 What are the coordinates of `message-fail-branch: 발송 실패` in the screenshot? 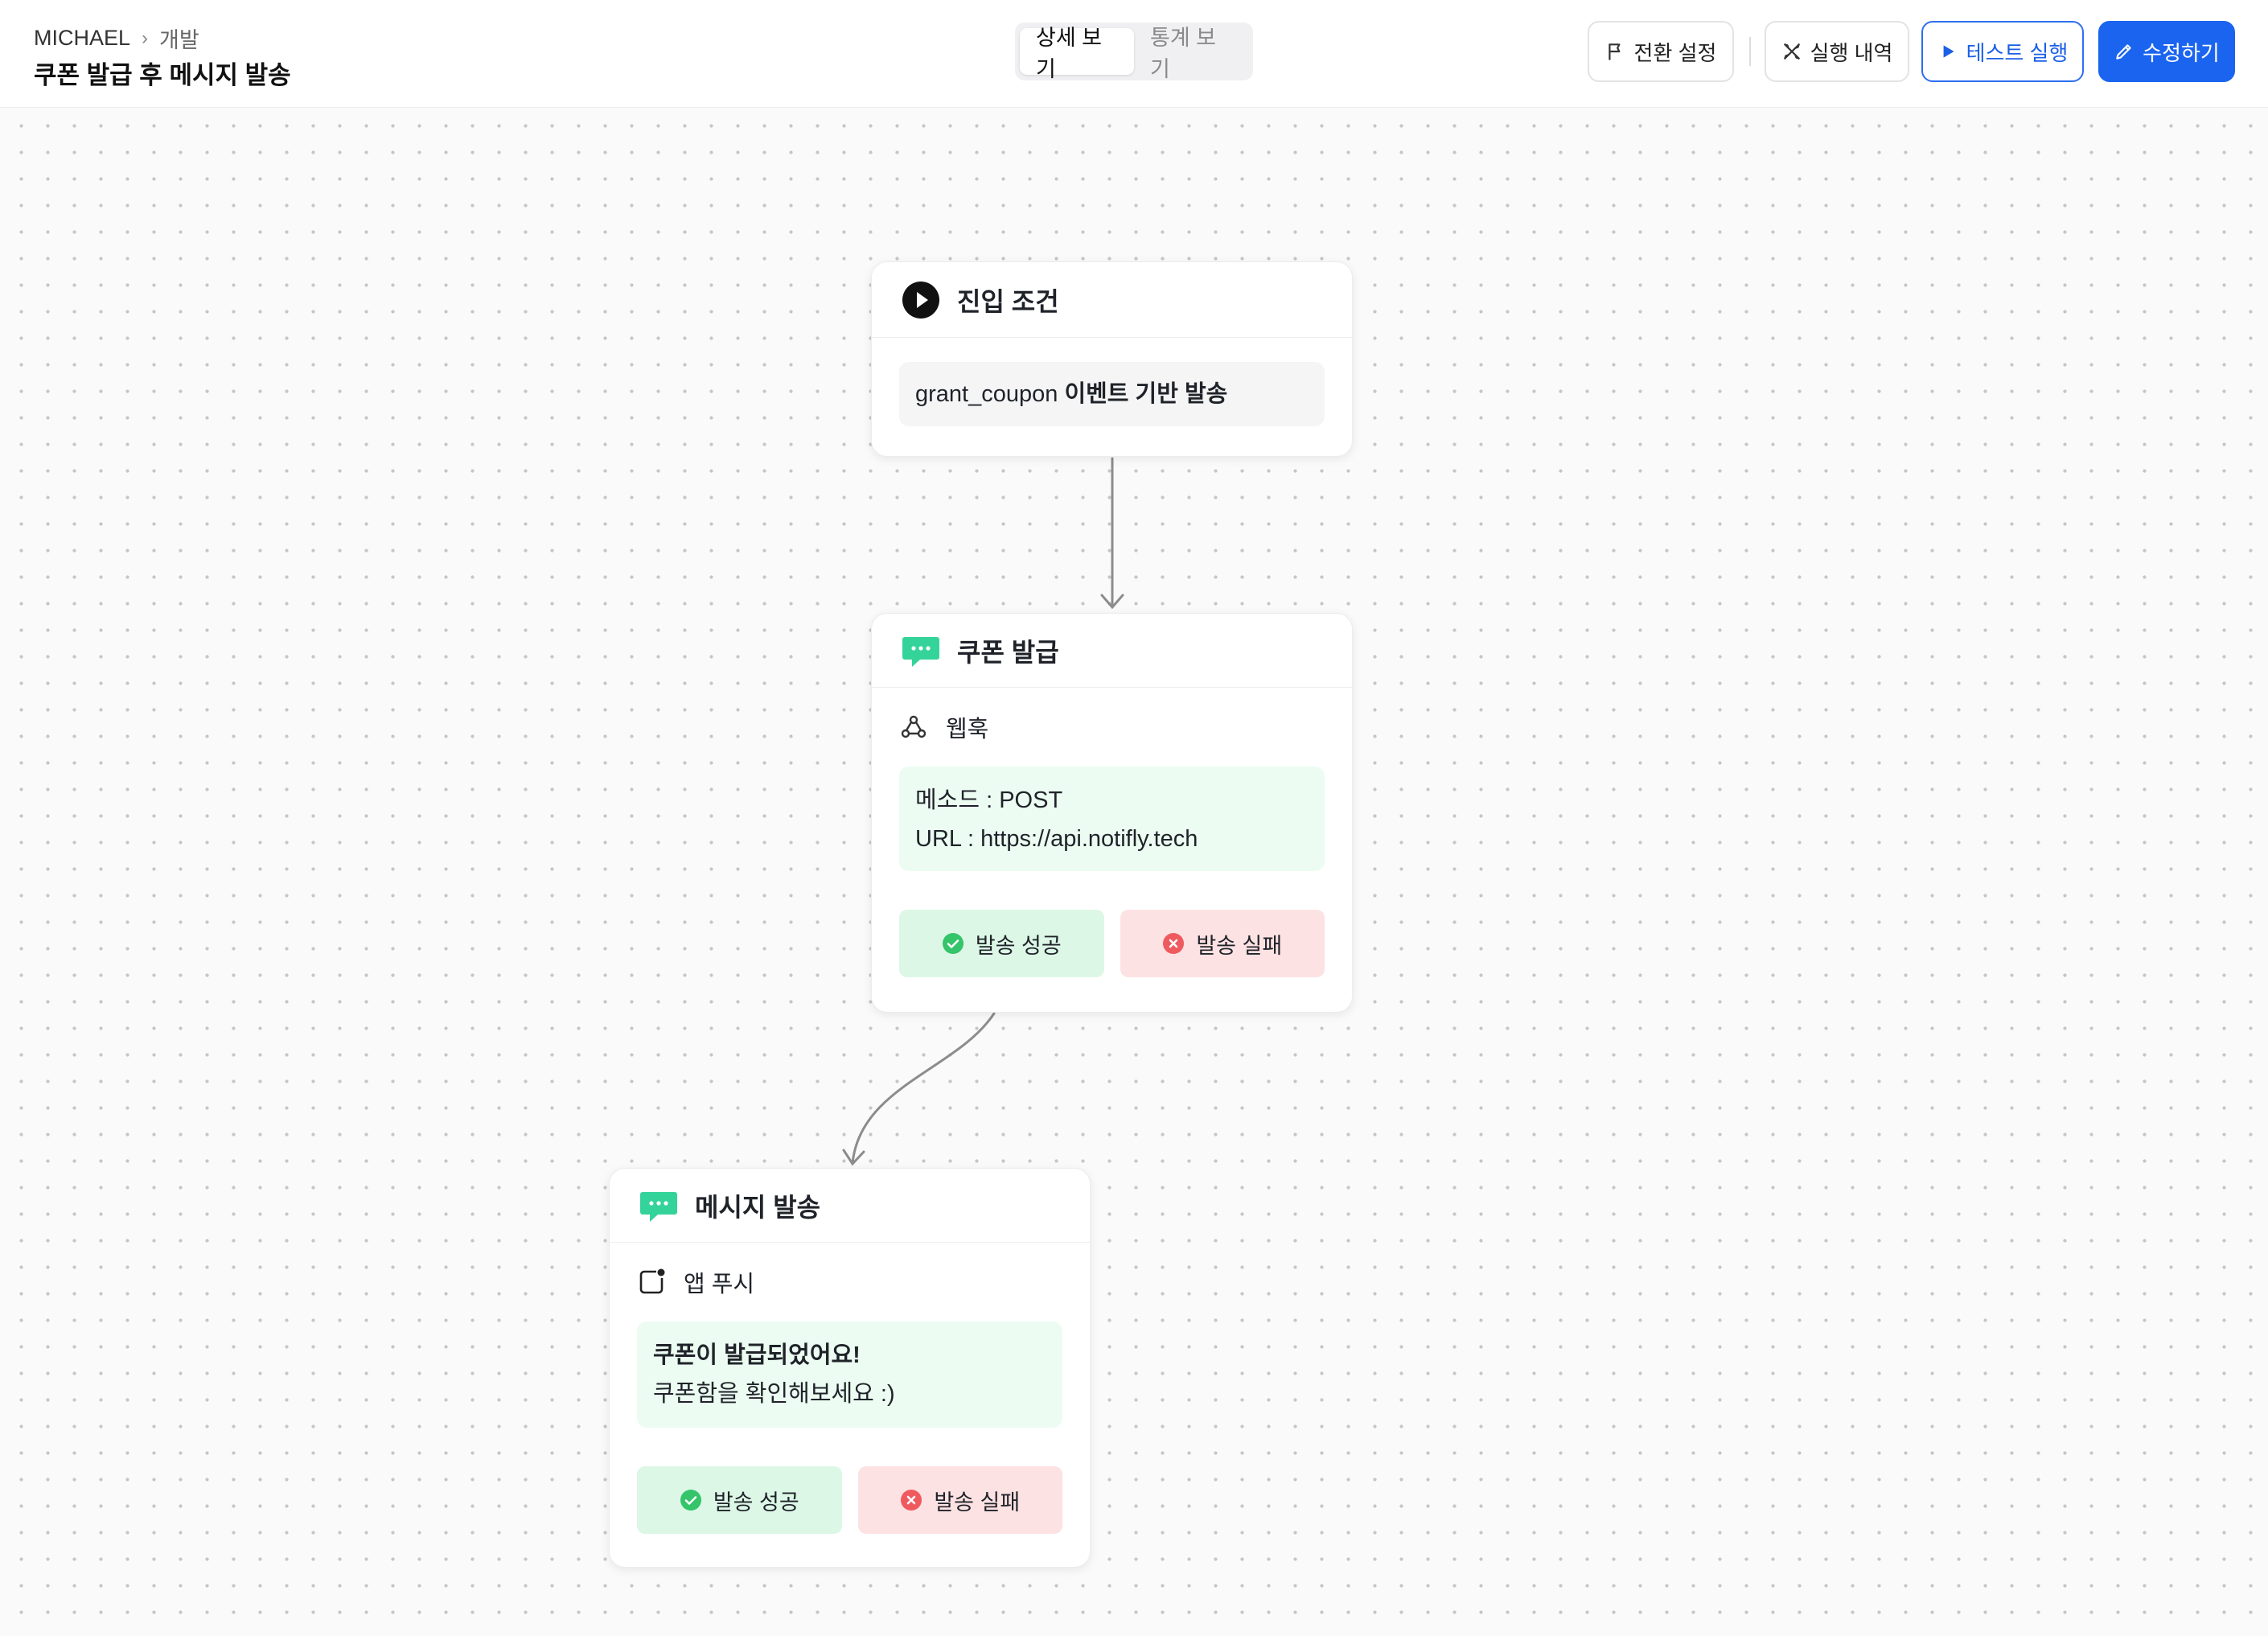 It's located at (960, 1500).